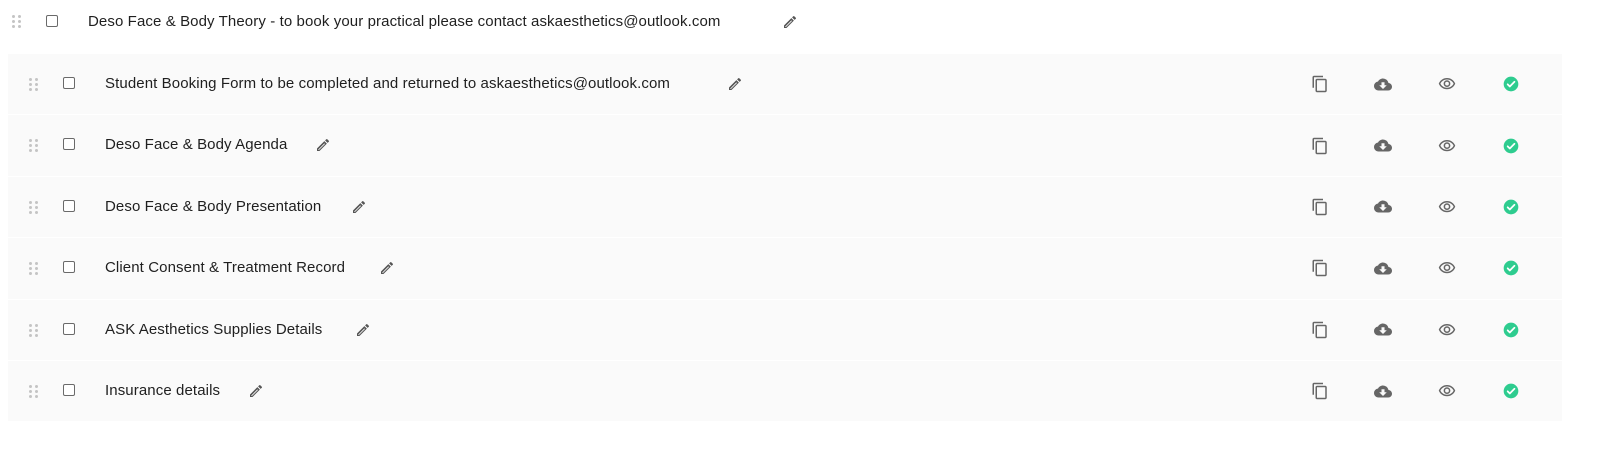 Image resolution: width=1599 pixels, height=464 pixels. I want to click on section-edit-pencil-icon, so click(790, 22).